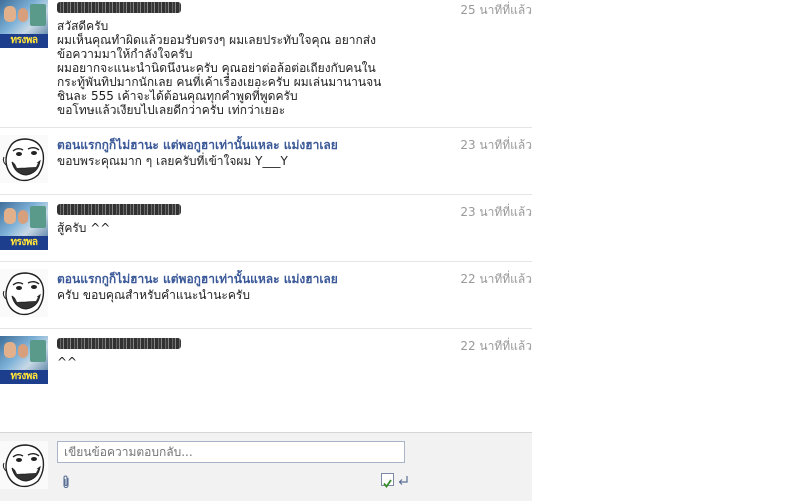 This screenshot has width=800, height=501. What do you see at coordinates (125, 54) in the screenshot?
I see `message-line: ข้อความมาให้กำลังใจครับ` at bounding box center [125, 54].